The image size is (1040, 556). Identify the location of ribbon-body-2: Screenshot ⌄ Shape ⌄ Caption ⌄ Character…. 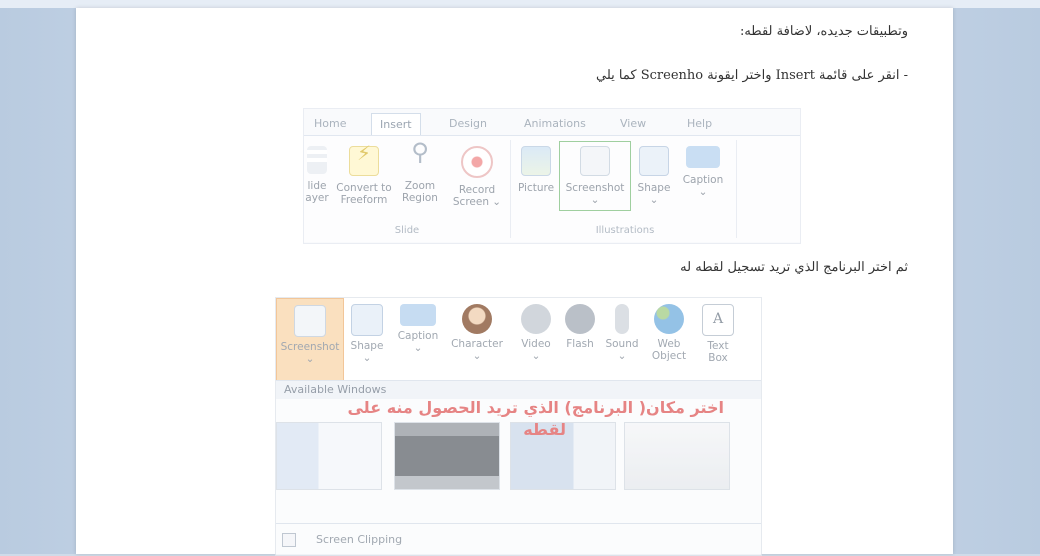
(518, 340).